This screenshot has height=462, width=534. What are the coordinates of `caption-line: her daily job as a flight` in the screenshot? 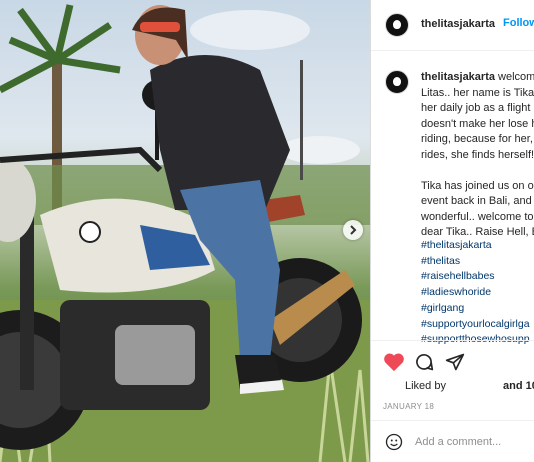 It's located at (476, 108).